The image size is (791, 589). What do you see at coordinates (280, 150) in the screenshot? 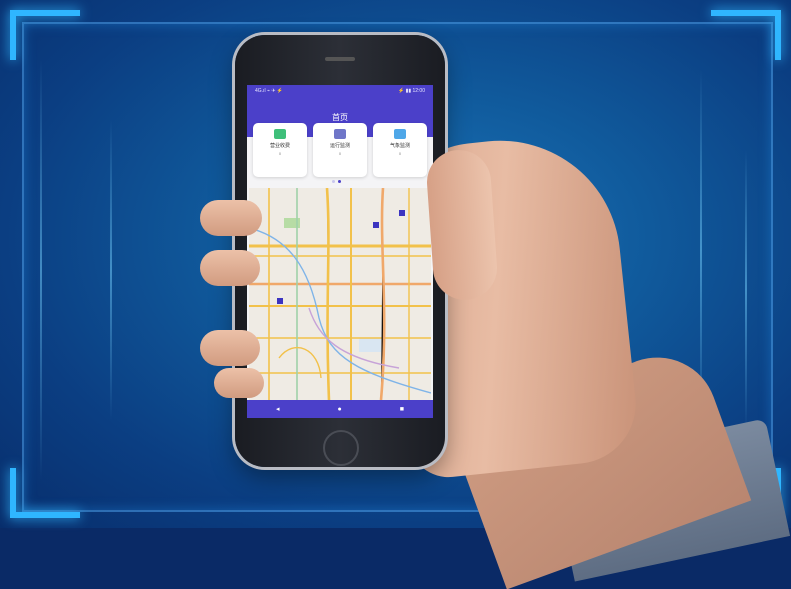
I see `card-billing: 营业收费 0` at bounding box center [280, 150].